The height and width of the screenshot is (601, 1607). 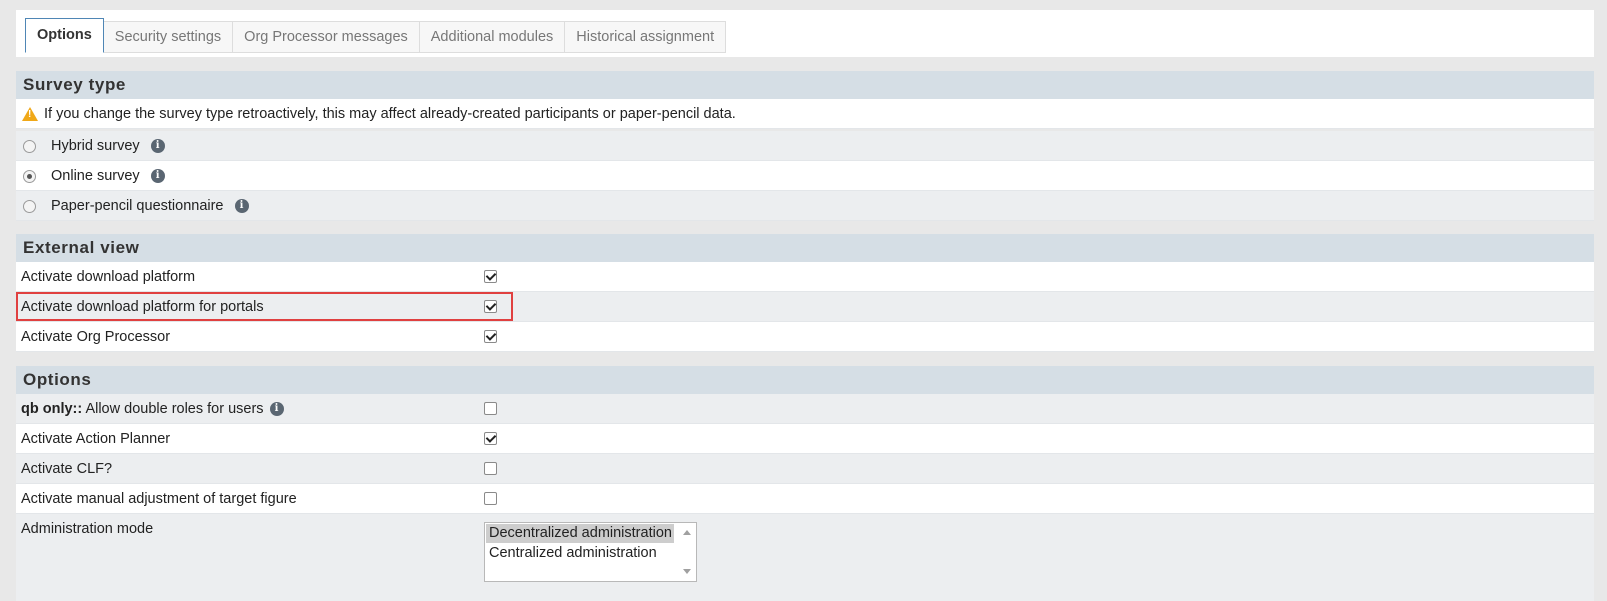 What do you see at coordinates (805, 248) in the screenshot?
I see `section-header-external-view: External view` at bounding box center [805, 248].